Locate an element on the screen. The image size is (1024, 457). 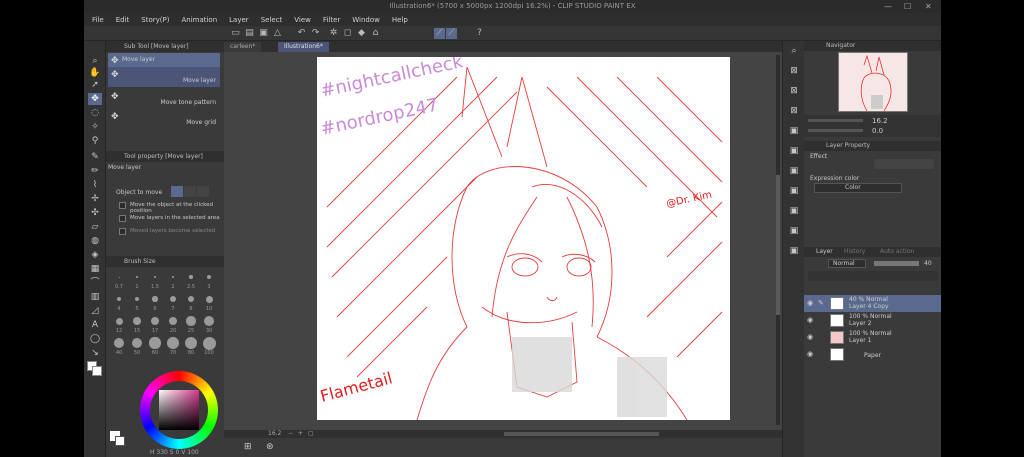
brush-size-cell: 40 is located at coordinates (119, 346).